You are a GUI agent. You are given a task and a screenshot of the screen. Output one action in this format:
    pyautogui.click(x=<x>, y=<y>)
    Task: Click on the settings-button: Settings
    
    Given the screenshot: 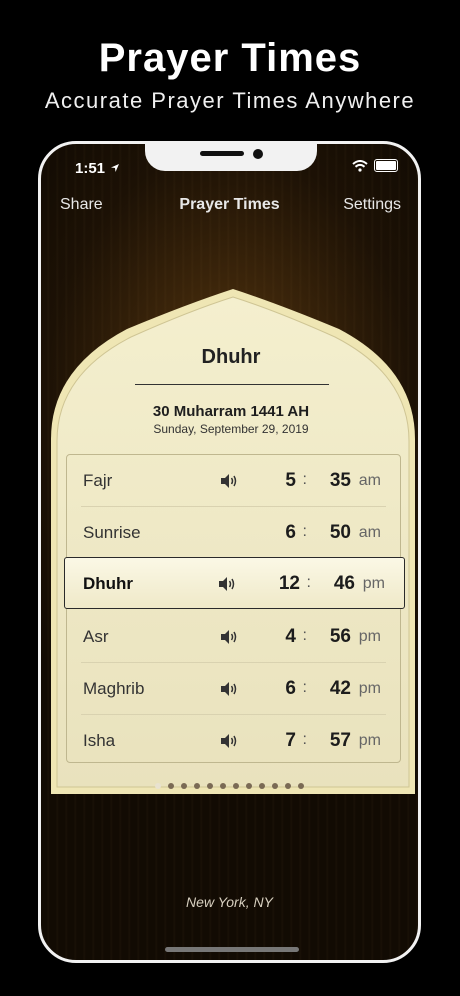 What is the action you would take?
    pyautogui.click(x=372, y=205)
    